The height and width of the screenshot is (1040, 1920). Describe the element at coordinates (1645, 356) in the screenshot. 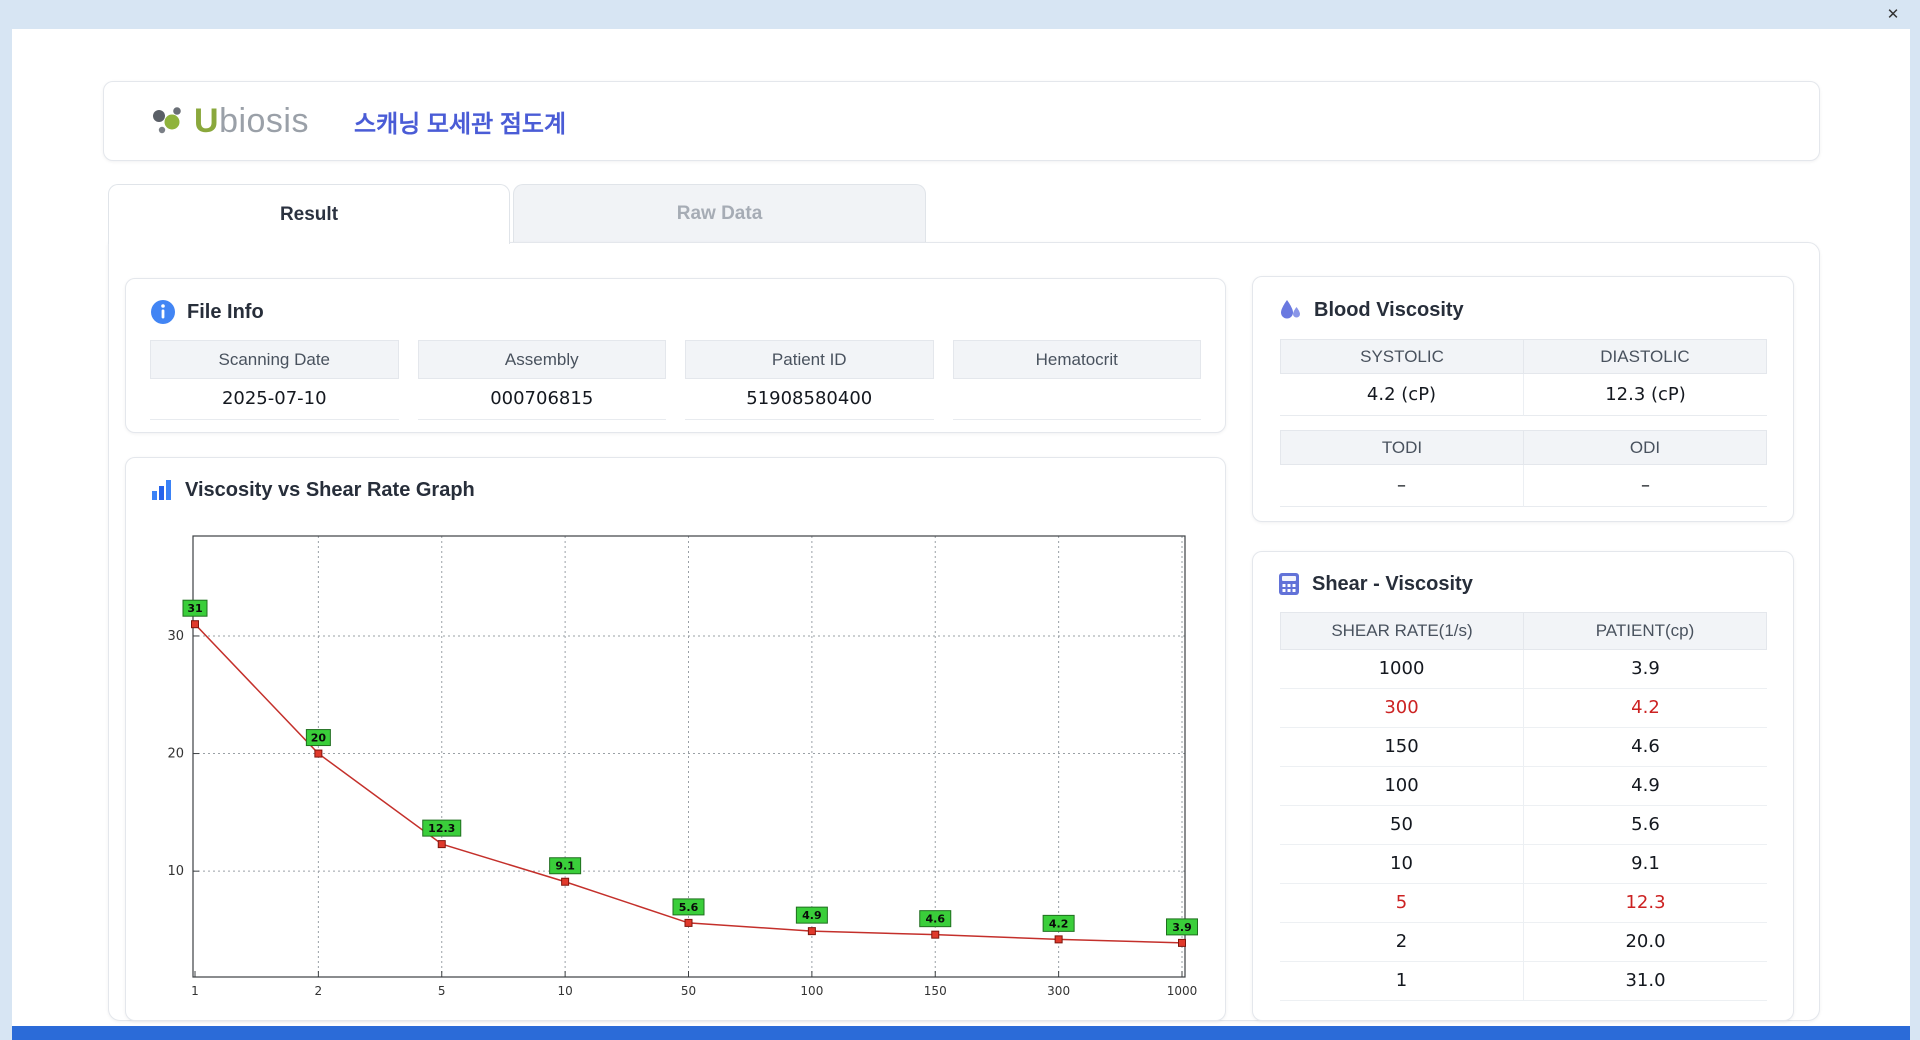

I see `diastolic-header: DIASTOLIC` at that location.